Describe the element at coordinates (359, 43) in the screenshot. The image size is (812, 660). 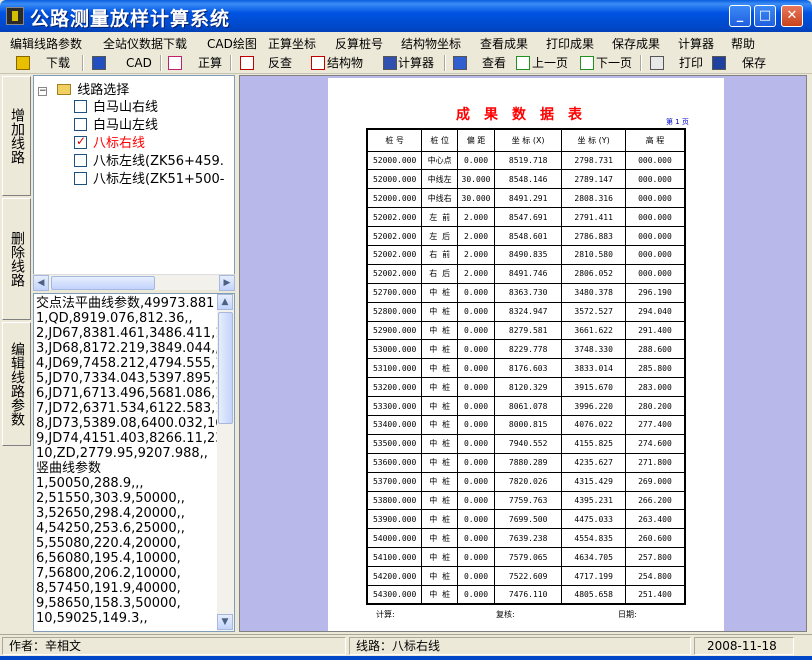
I see `menu-inverse-station: 反算桩号` at that location.